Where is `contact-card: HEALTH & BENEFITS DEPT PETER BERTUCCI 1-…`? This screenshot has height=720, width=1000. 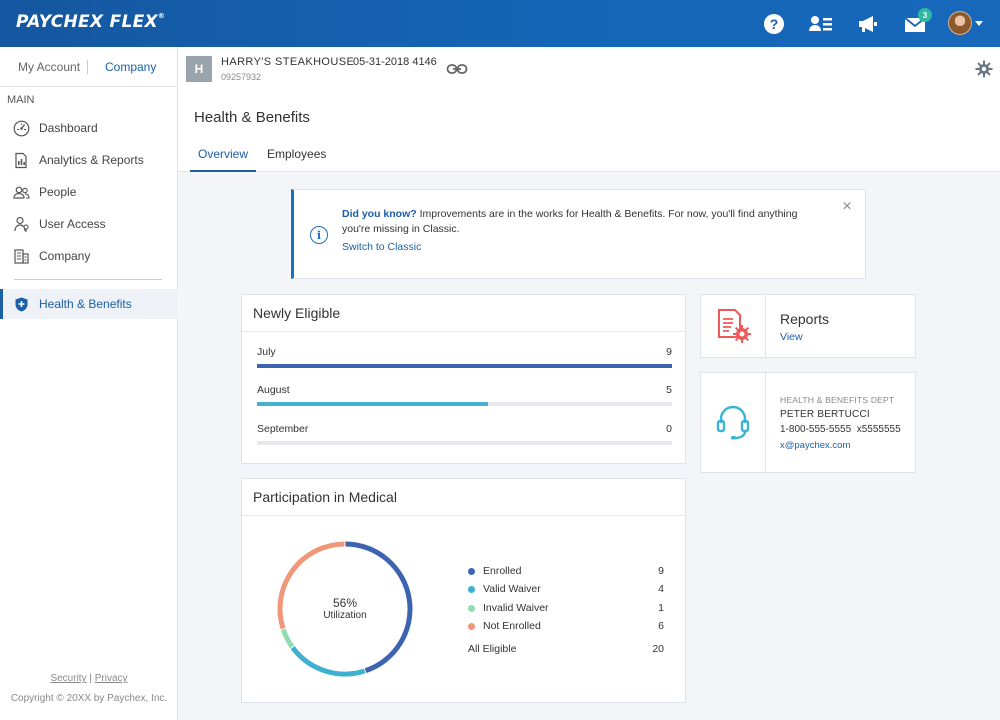
contact-card: HEALTH & BENEFITS DEPT PETER BERTUCCI 1-… is located at coordinates (808, 422).